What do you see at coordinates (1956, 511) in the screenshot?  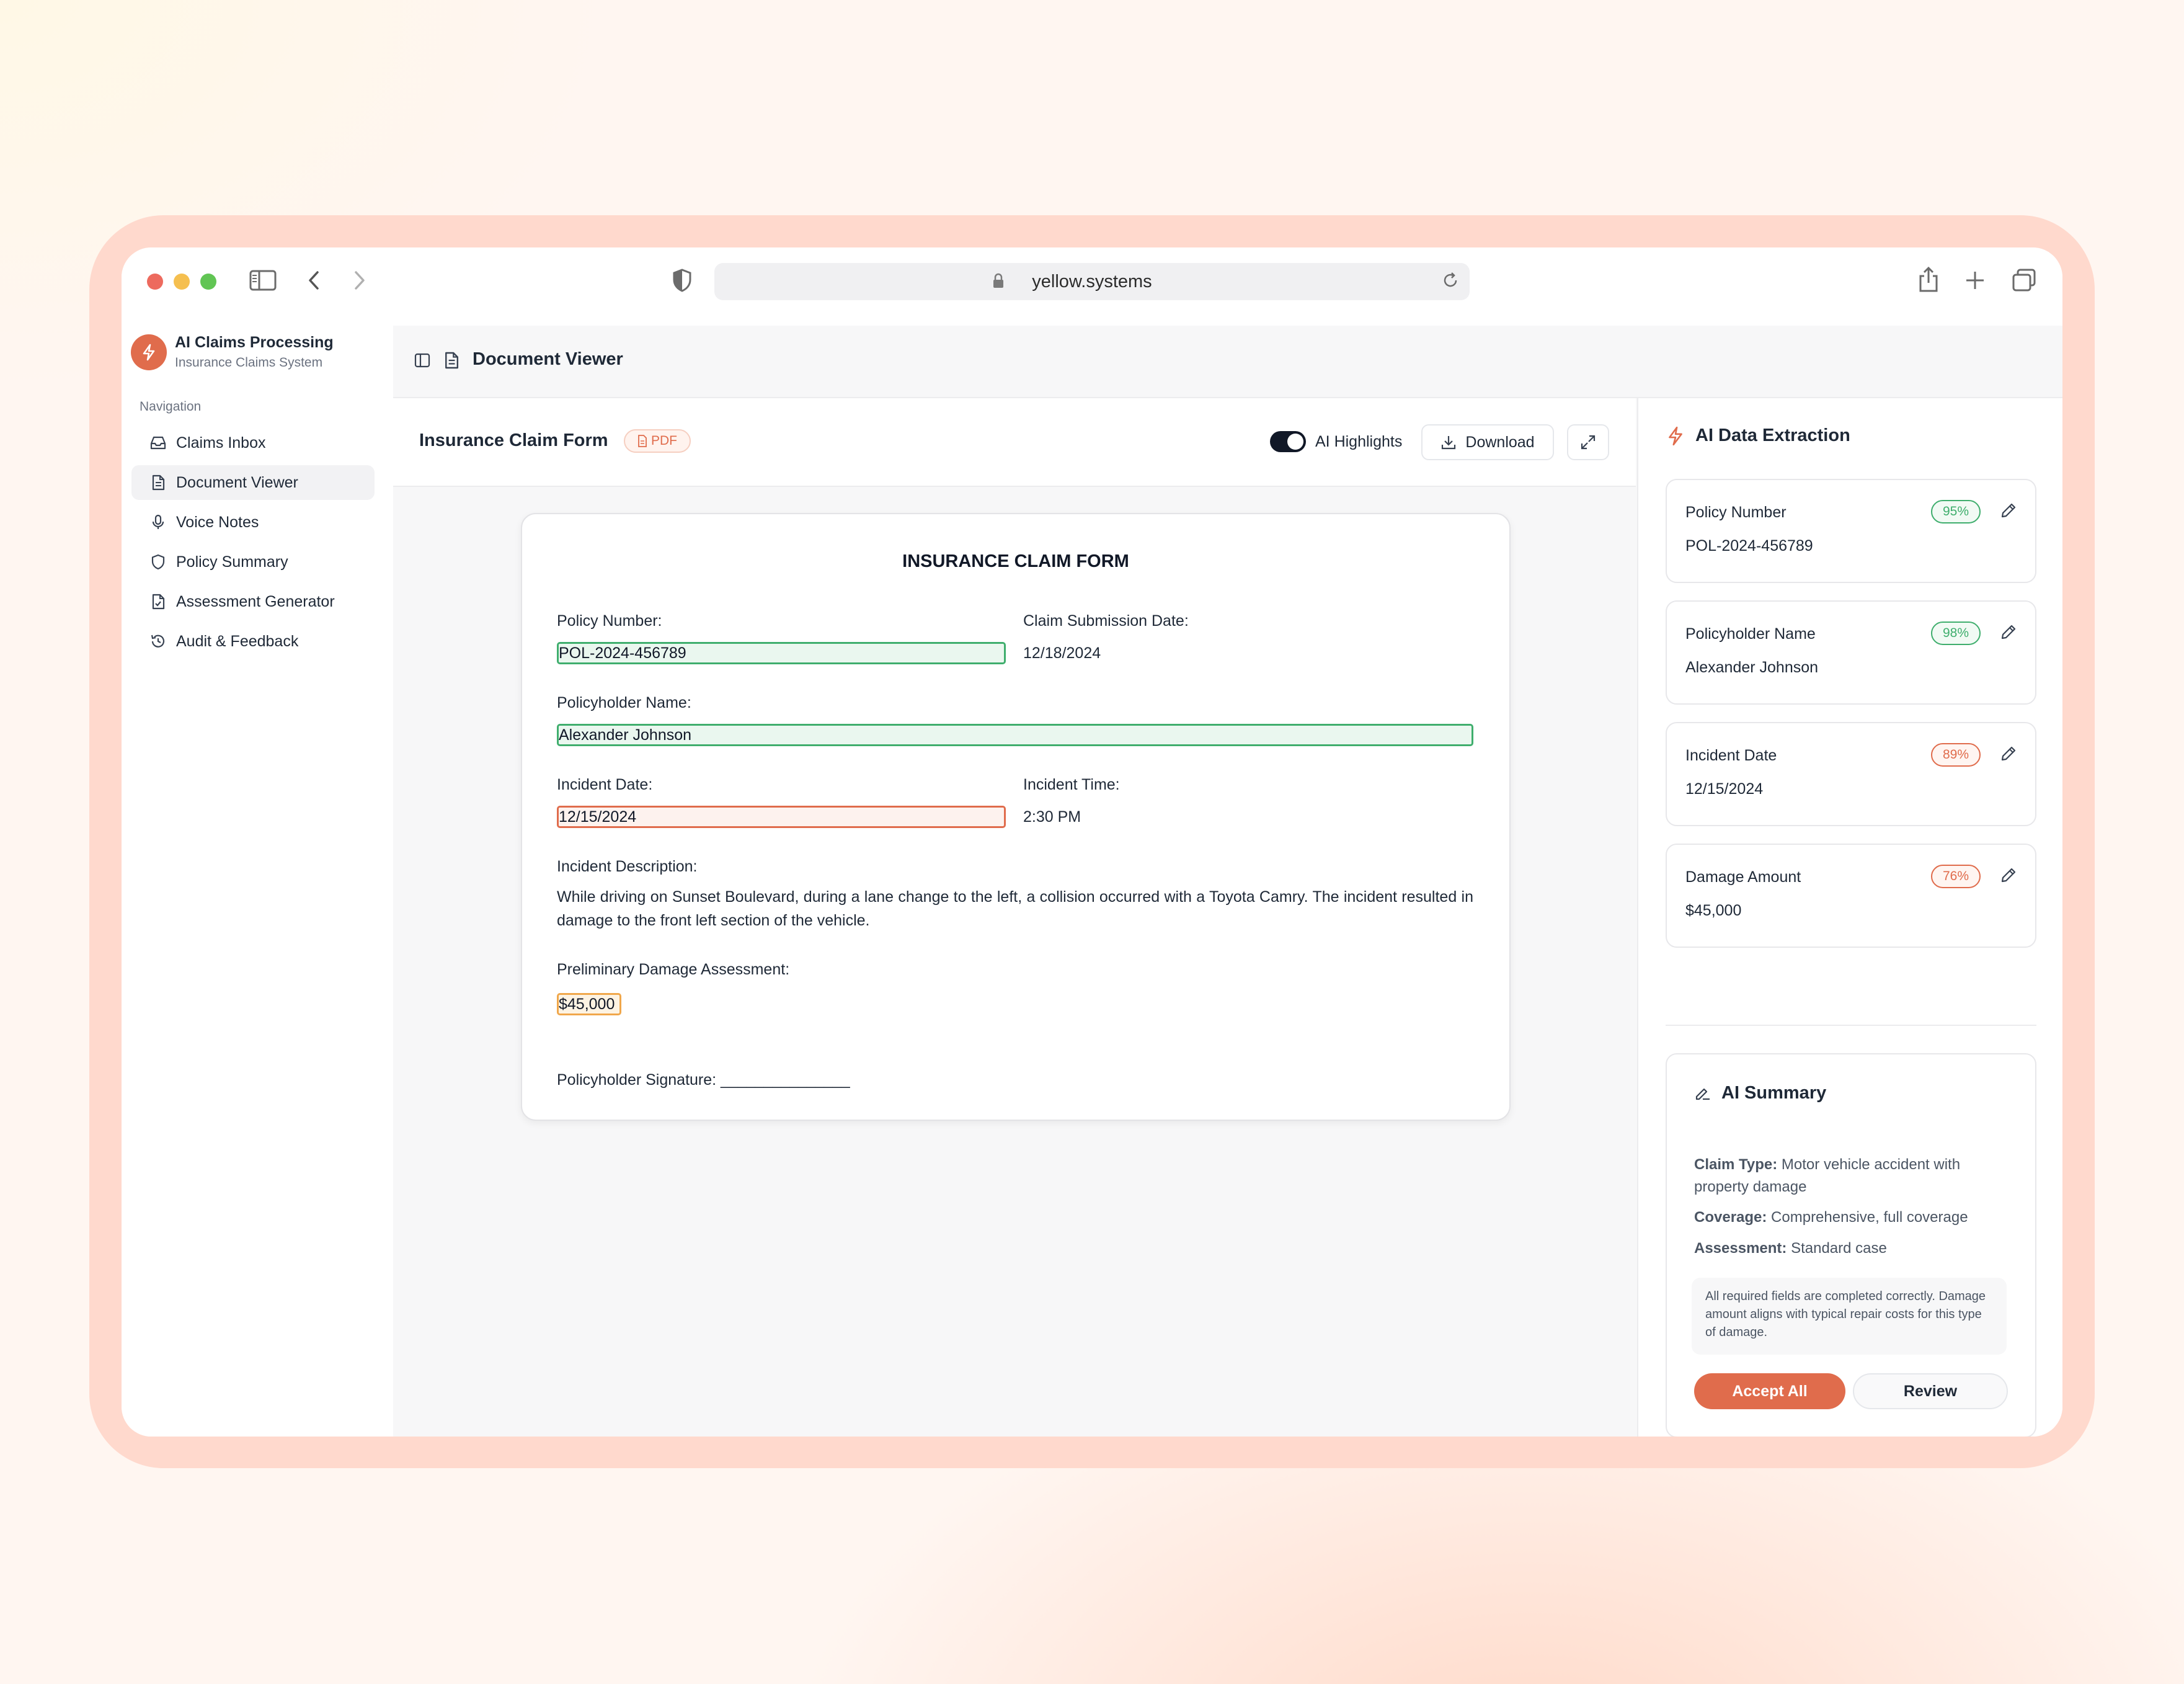 I see `confidence-badge: 95%` at bounding box center [1956, 511].